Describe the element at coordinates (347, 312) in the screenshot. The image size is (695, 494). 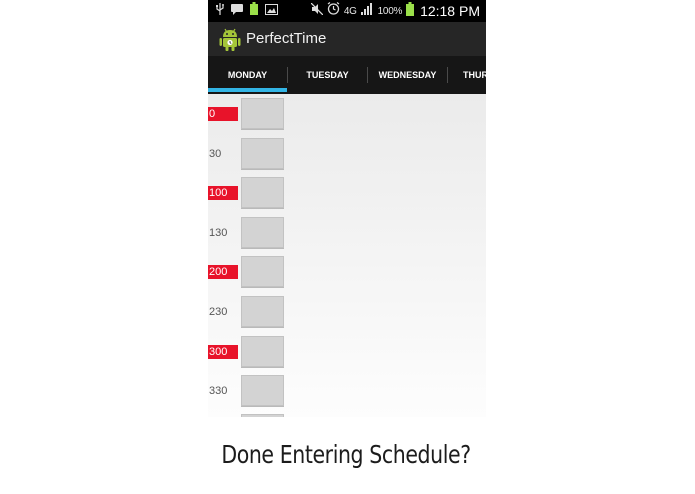
I see `schedule-row: 230` at that location.